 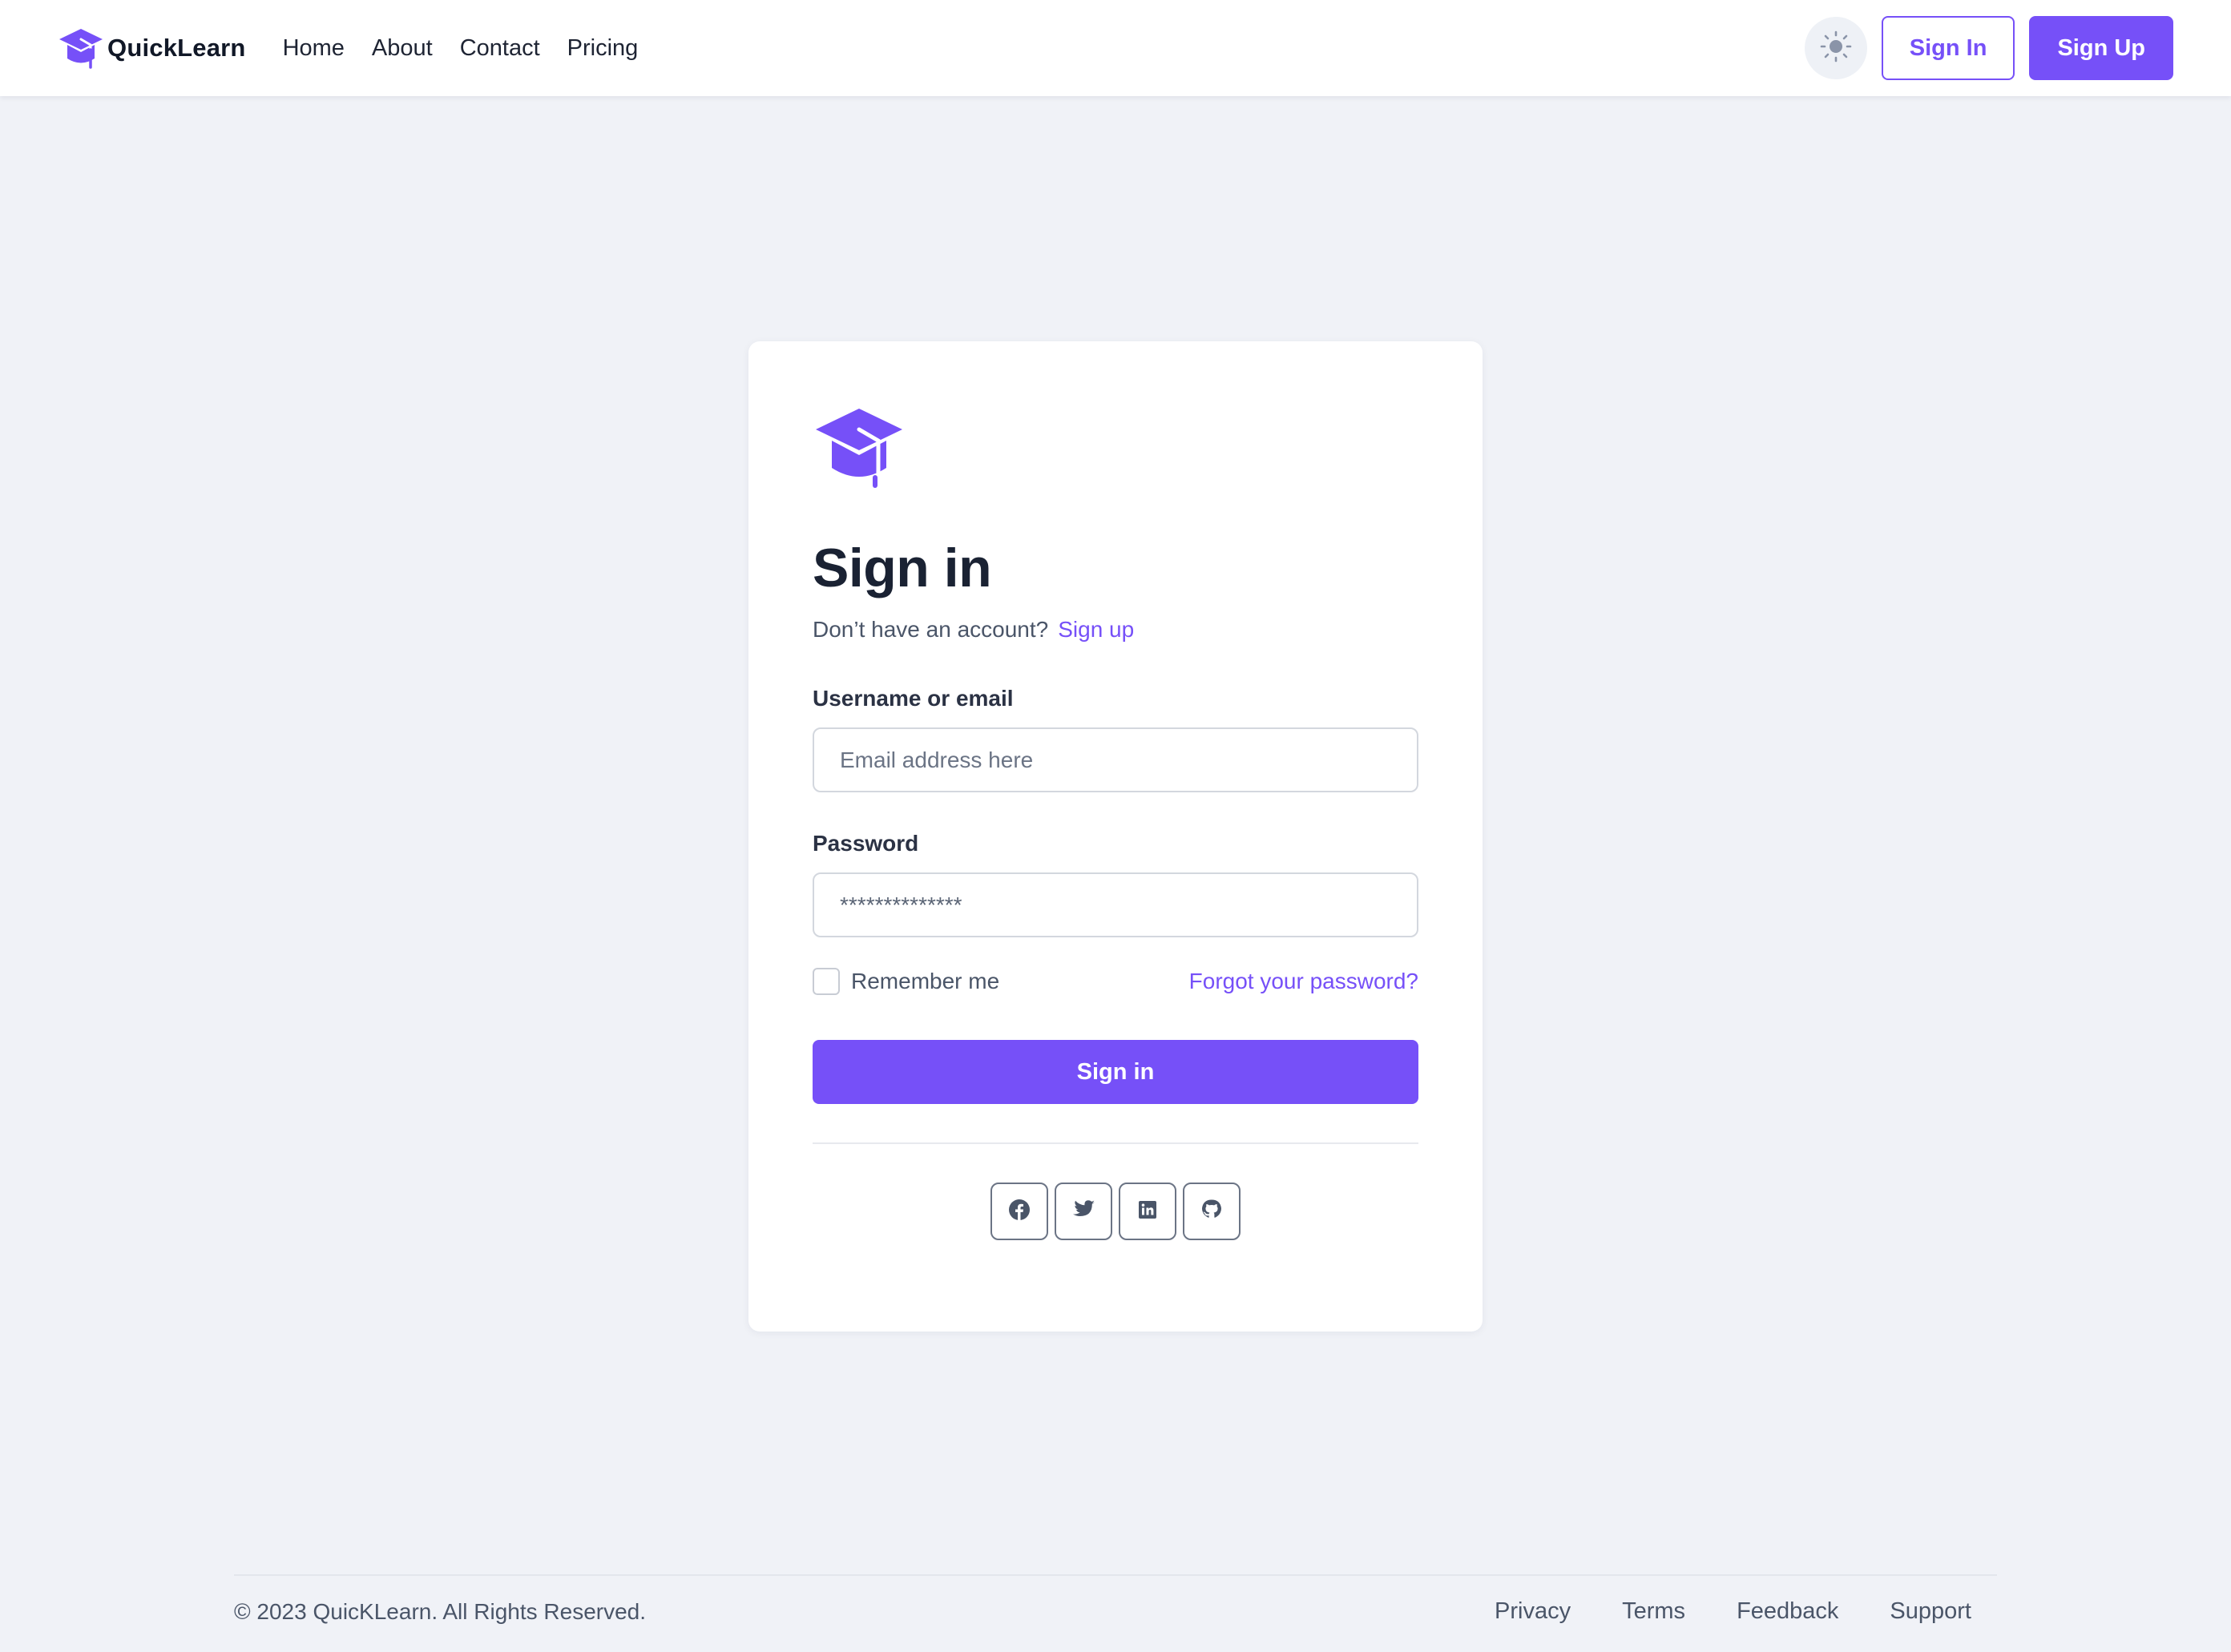 I want to click on github-icon, so click(x=1211, y=1212).